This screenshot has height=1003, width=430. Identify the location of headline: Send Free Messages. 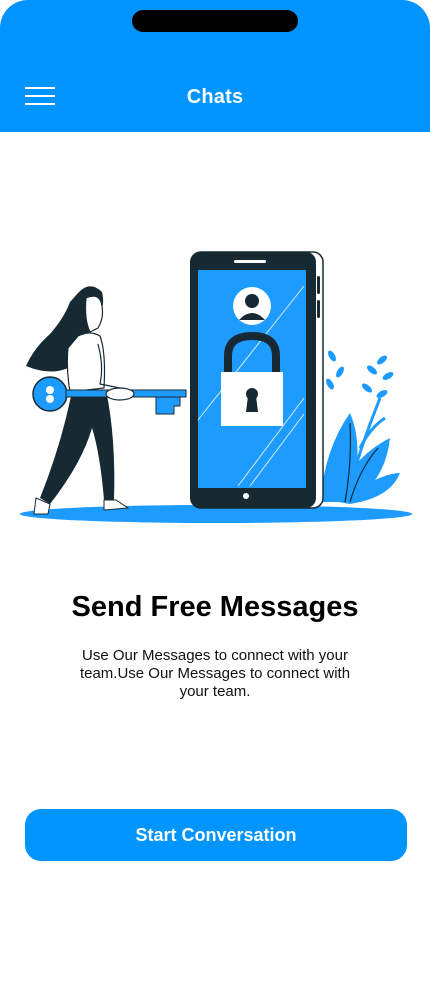
(215, 607).